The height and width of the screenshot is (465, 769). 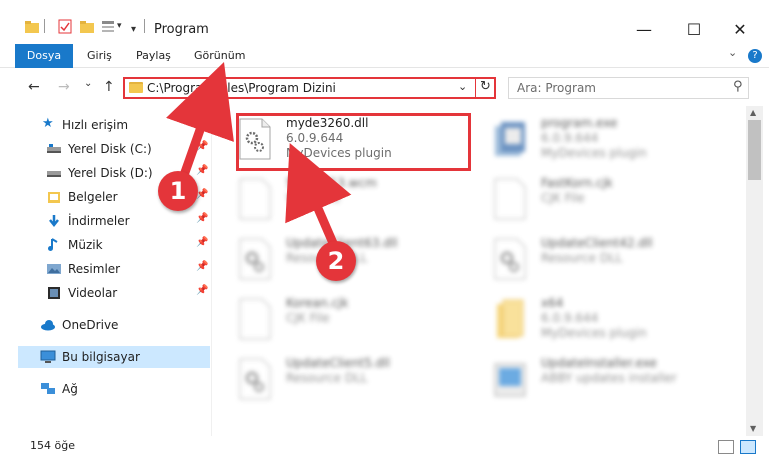 What do you see at coordinates (259, 157) in the screenshot?
I see `annotation-arrows` at bounding box center [259, 157].